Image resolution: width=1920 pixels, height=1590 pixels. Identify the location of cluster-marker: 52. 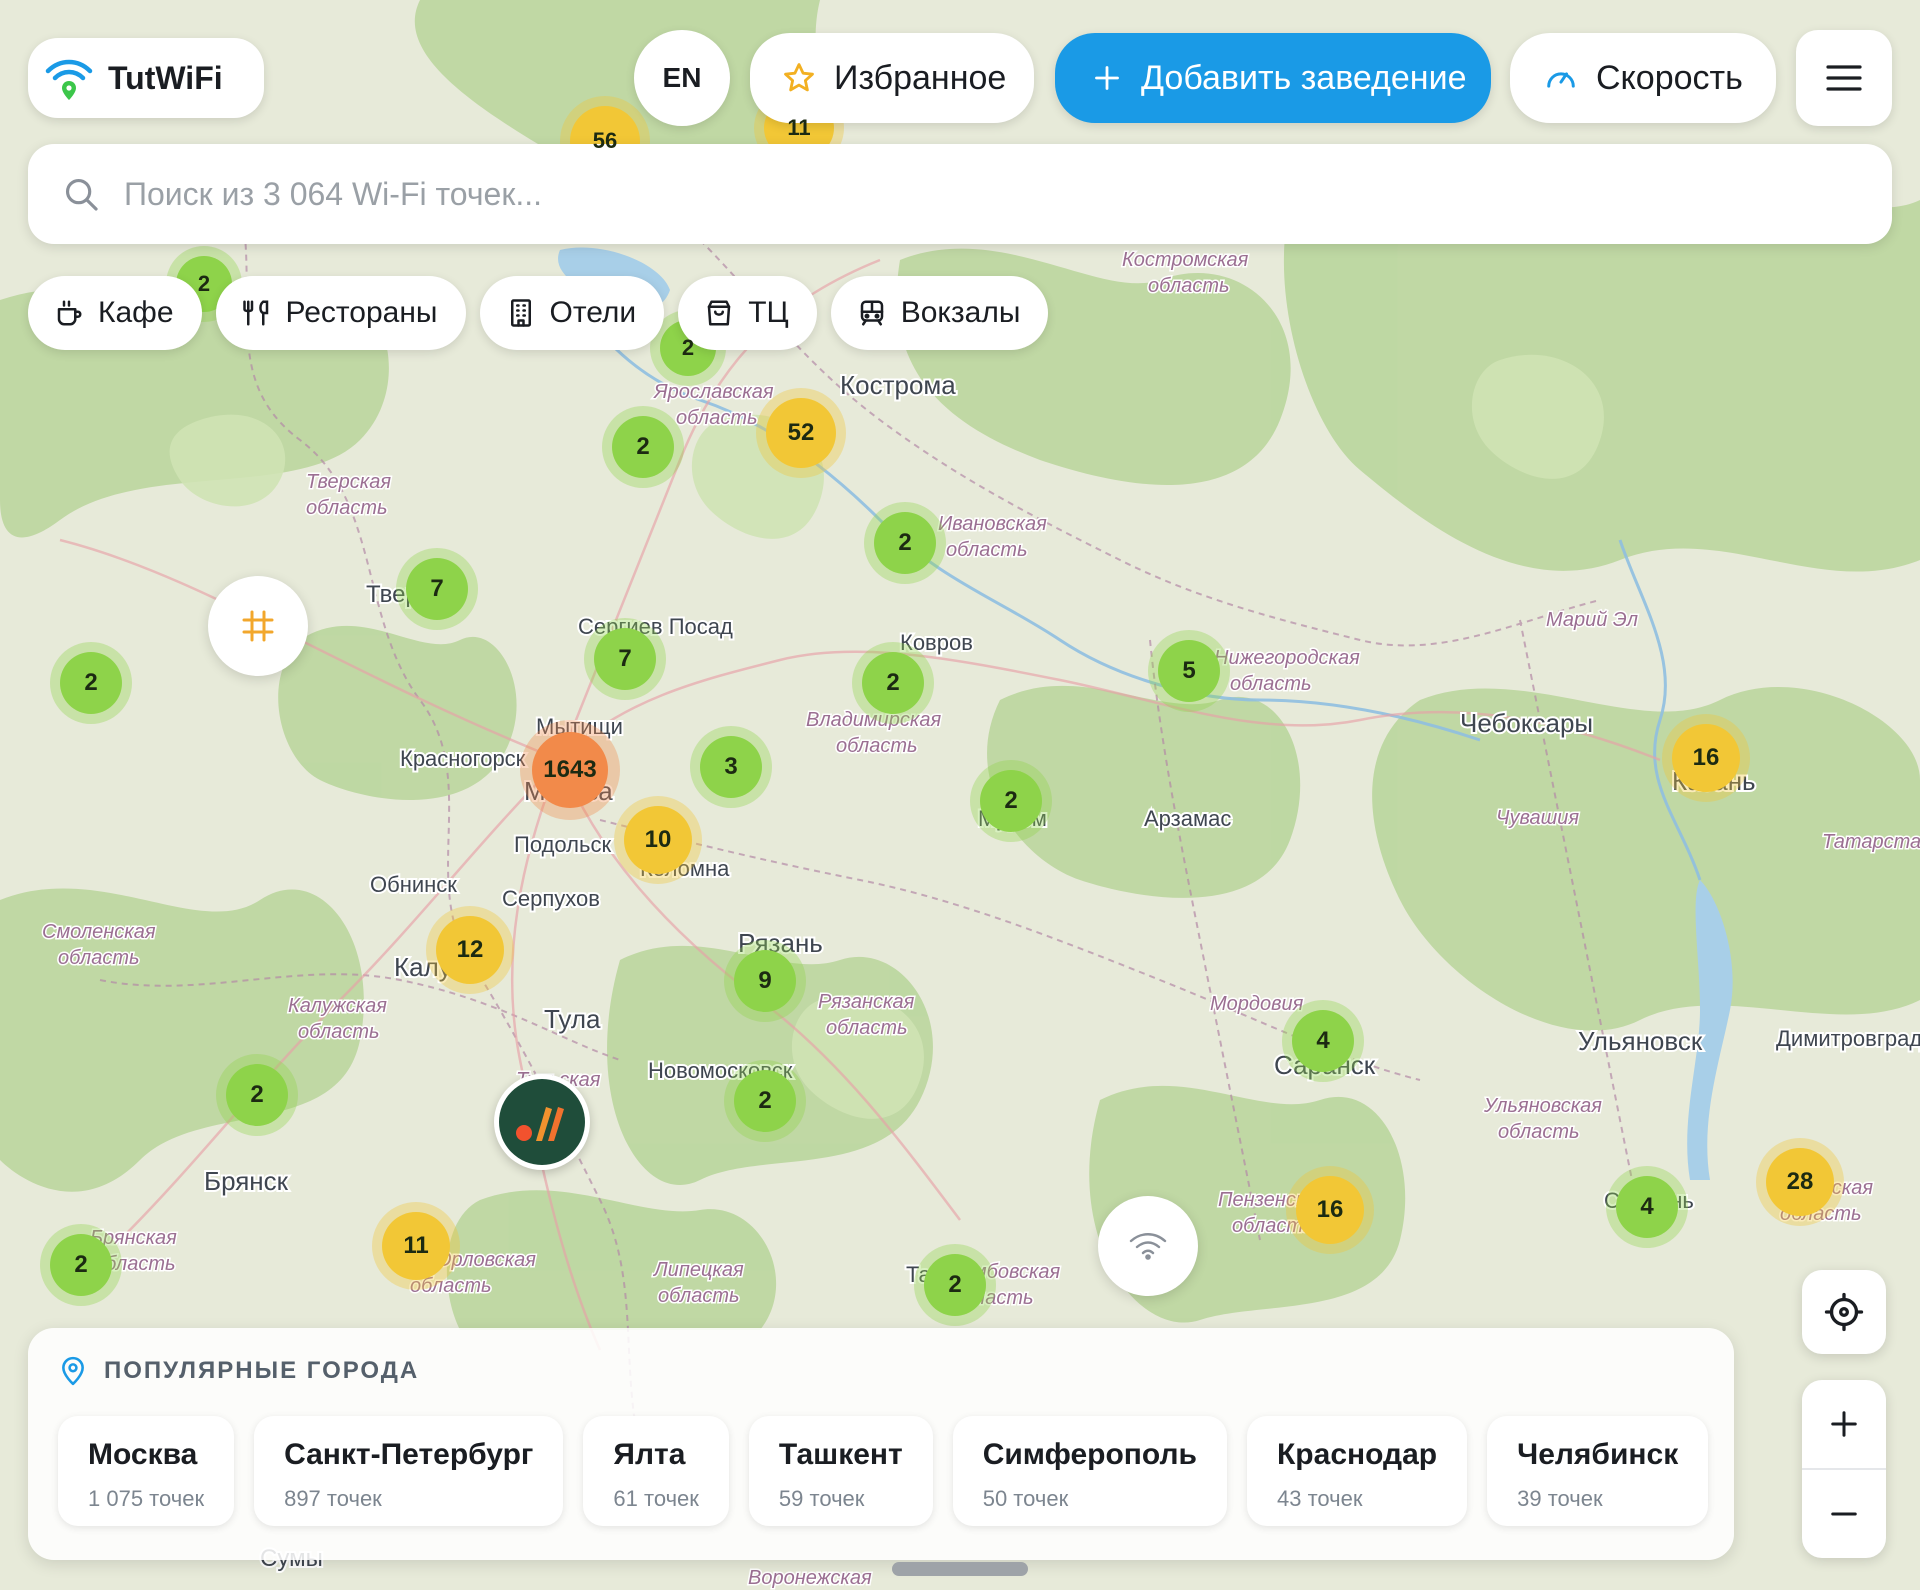
(801, 433).